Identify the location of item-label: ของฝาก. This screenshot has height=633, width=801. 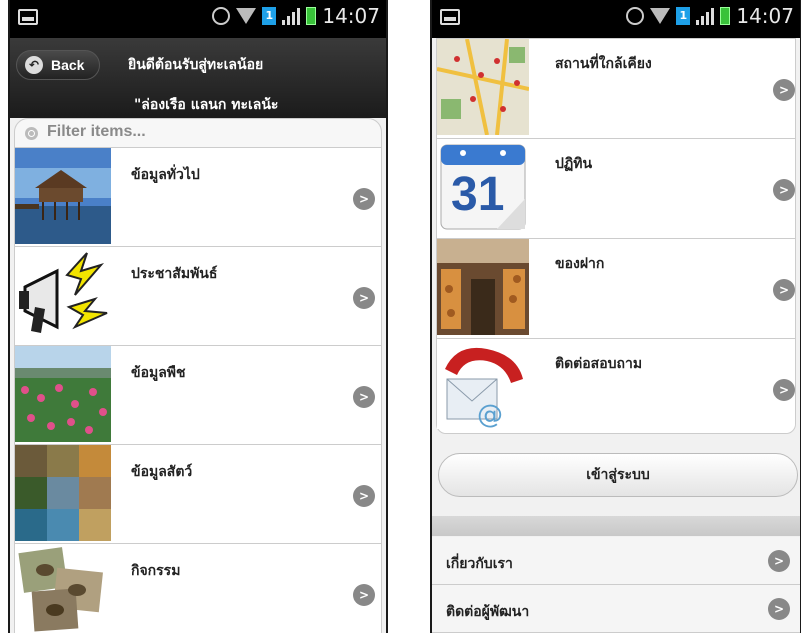
(580, 264).